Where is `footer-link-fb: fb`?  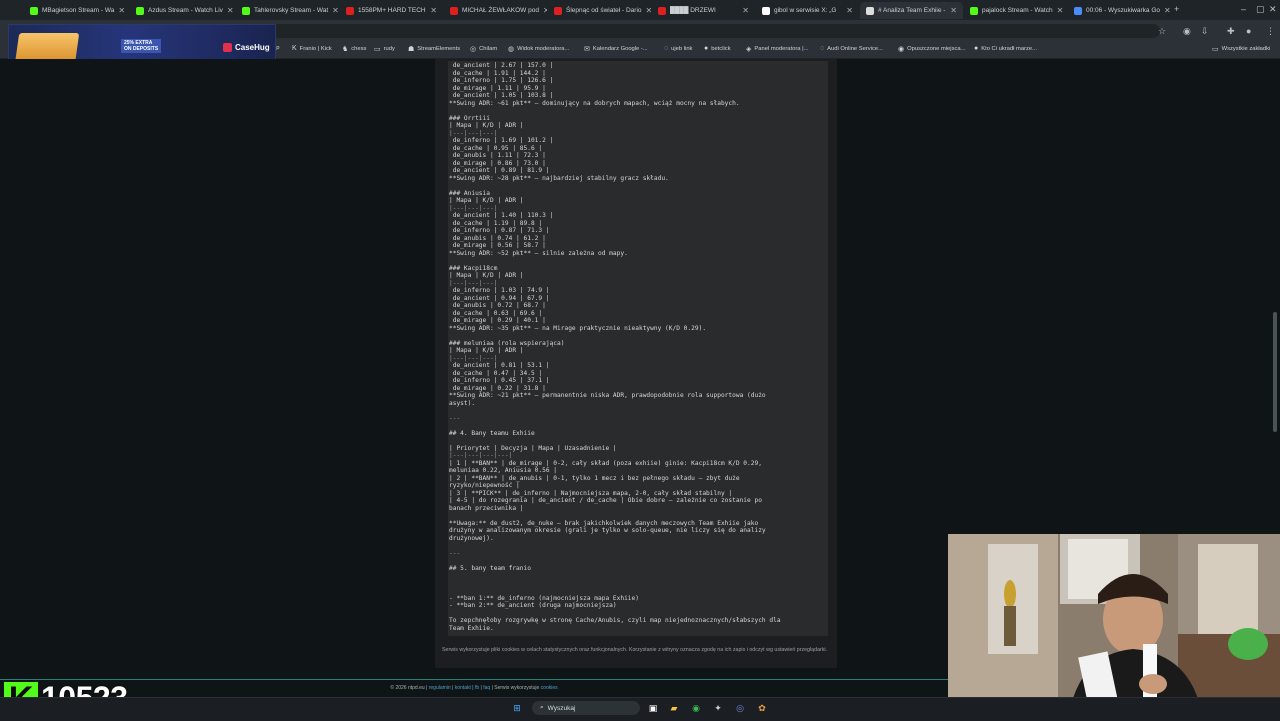 footer-link-fb: fb is located at coordinates (477, 688).